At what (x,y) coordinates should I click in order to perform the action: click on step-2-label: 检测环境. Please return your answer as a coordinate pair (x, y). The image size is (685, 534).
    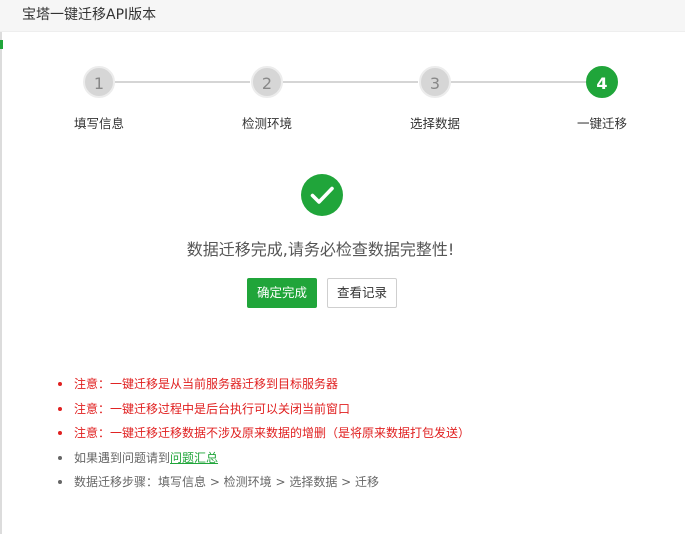
    Looking at the image, I should click on (266, 123).